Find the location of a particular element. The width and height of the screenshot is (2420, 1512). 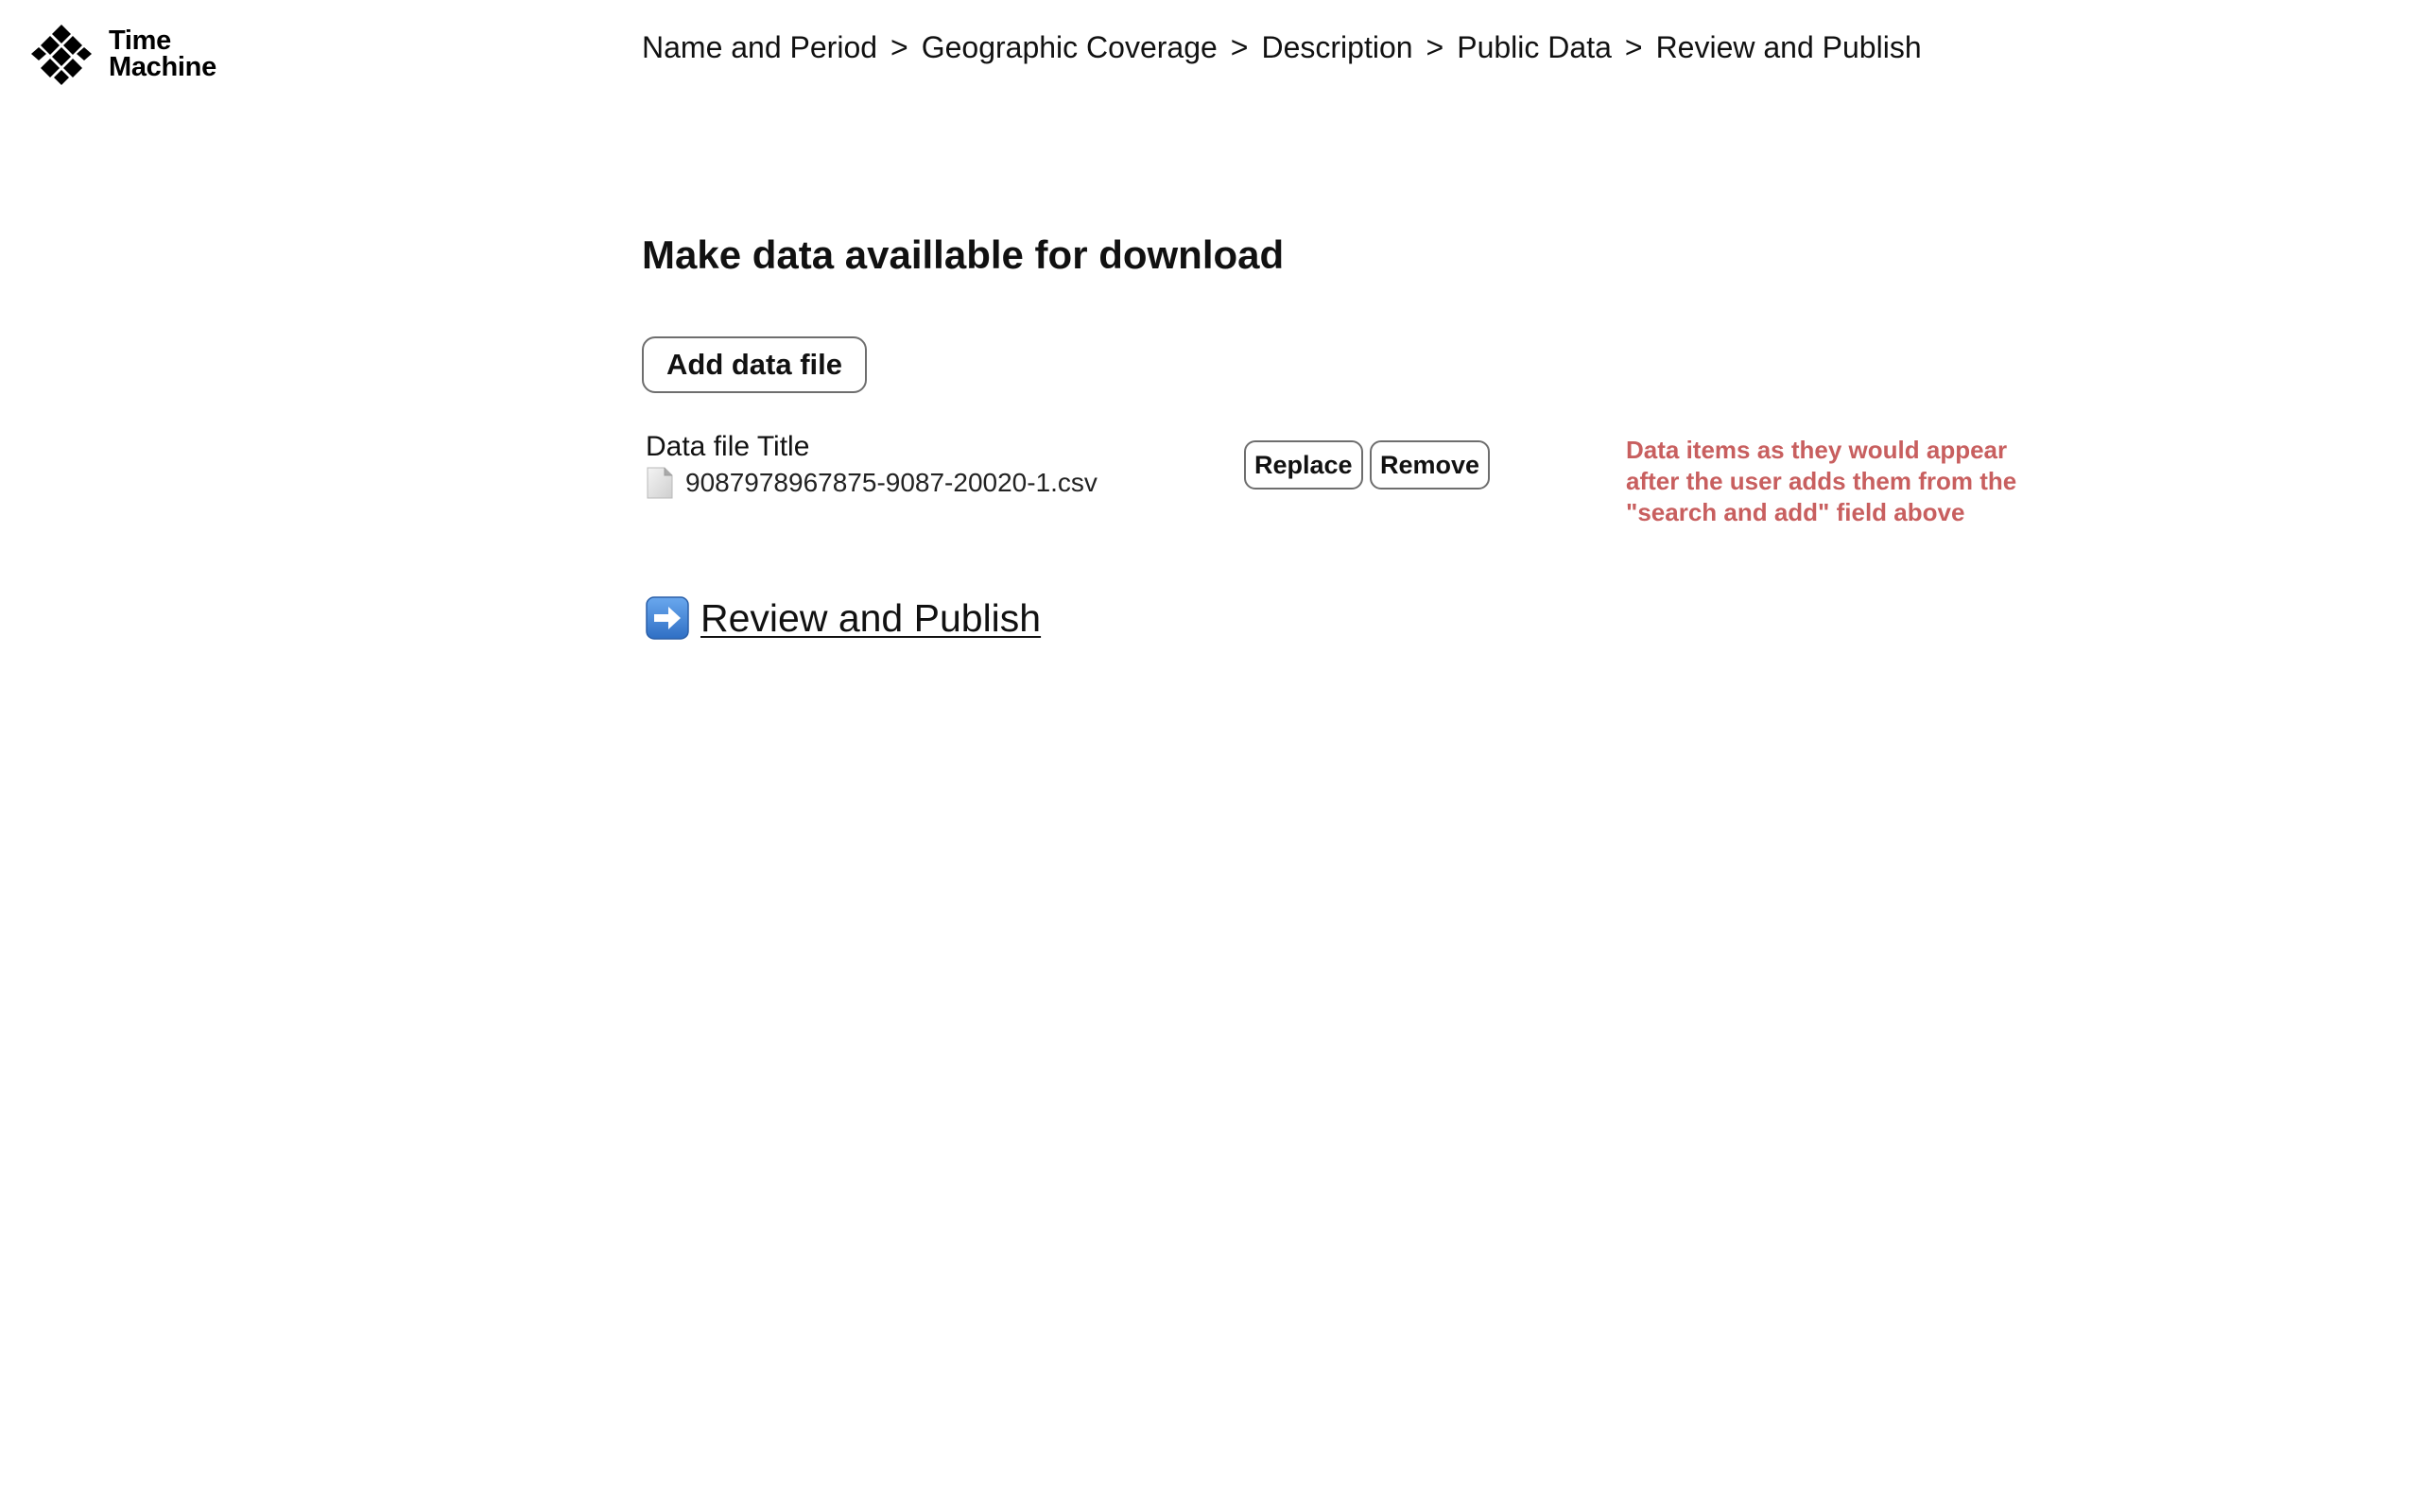

app-name-line2: Machine is located at coordinates (162, 67).